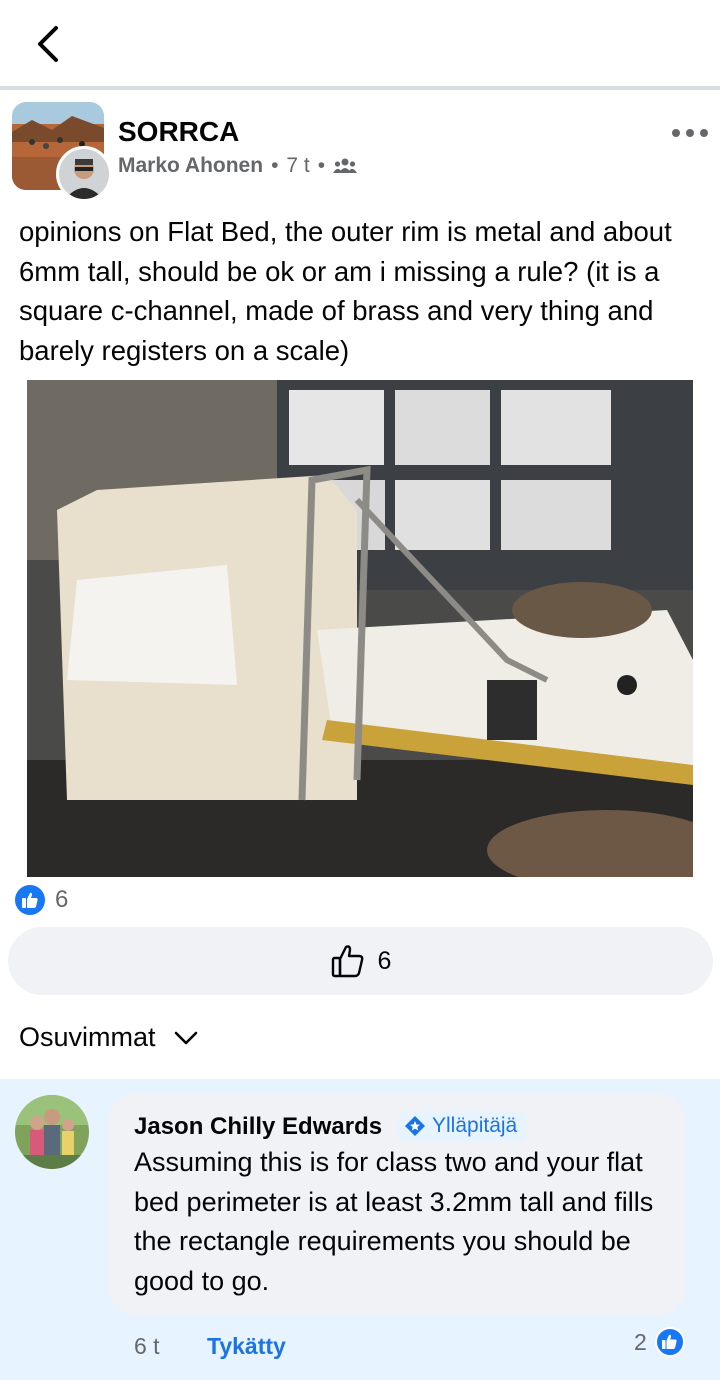  Describe the element at coordinates (297, 166) in the screenshot. I see `post-time: 7 t` at that location.